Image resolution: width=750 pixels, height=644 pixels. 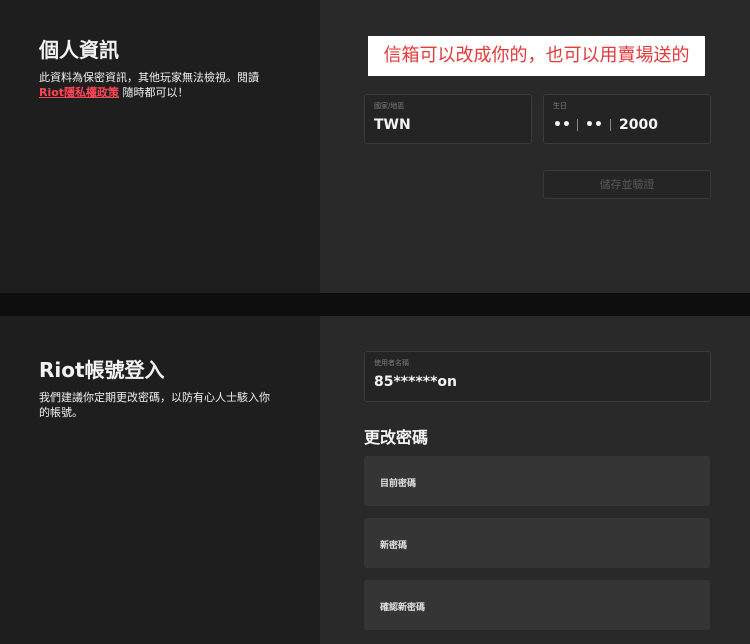 What do you see at coordinates (394, 546) in the screenshot?
I see `new-password-placeholder: 新密碼` at bounding box center [394, 546].